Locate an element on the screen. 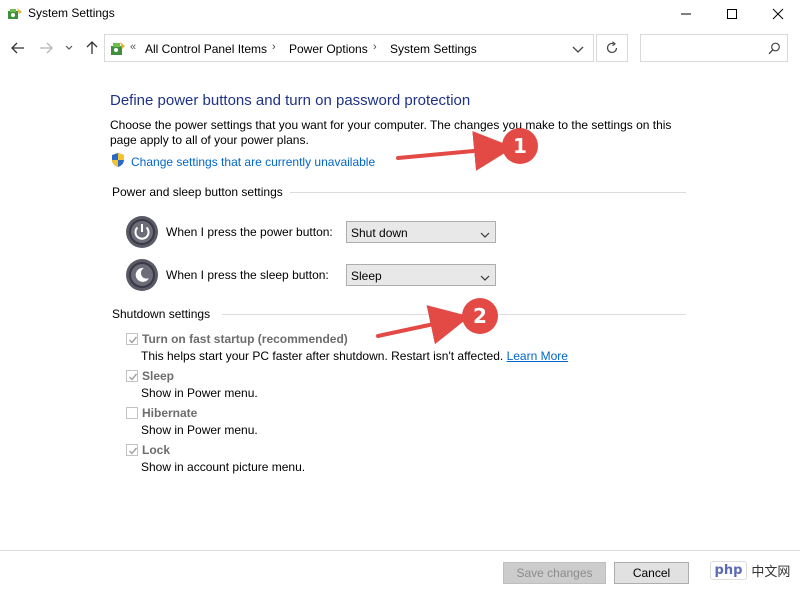 The image size is (800, 592). watermark-text: 中文网 is located at coordinates (771, 572).